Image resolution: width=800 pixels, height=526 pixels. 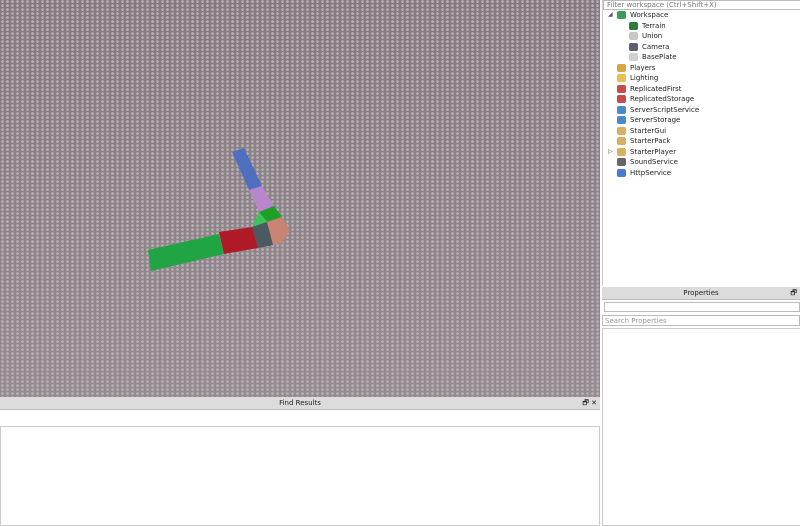 I want to click on tree-item-serverstorage: ServerStorage, so click(x=648, y=120).